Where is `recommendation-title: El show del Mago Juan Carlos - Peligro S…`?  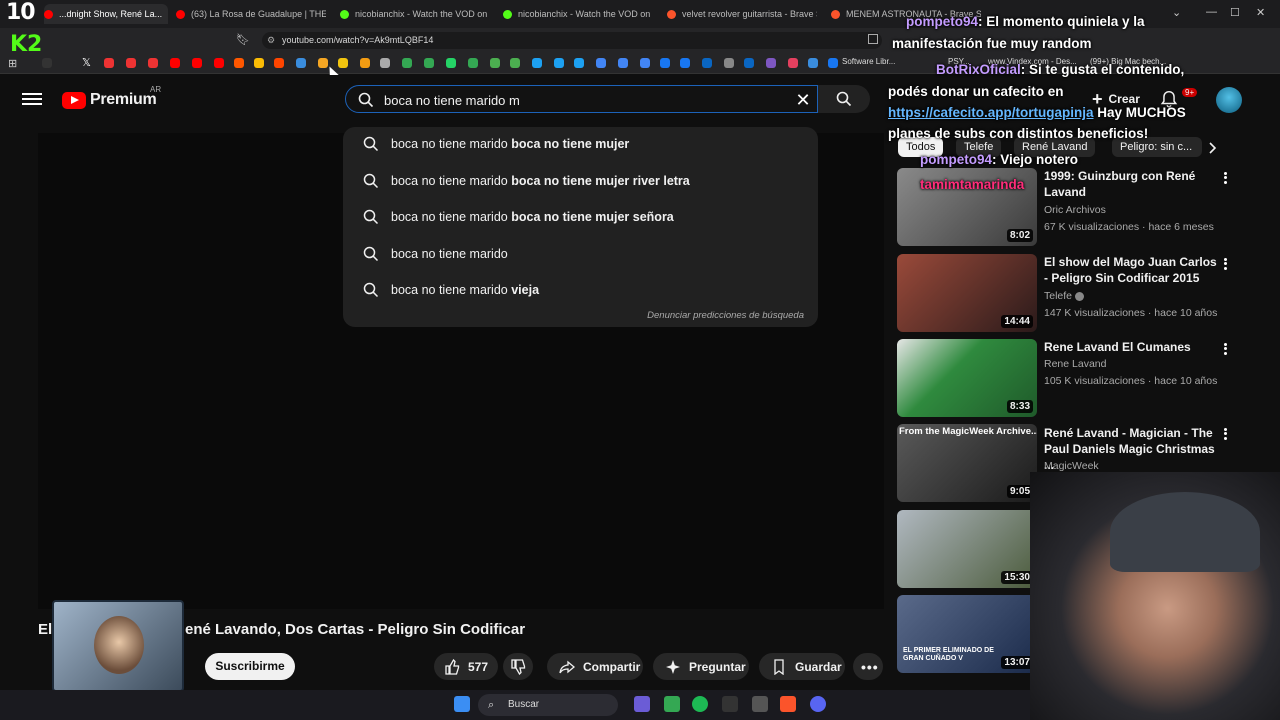
recommendation-title: El show del Mago Juan Carlos - Peligro S… is located at coordinates (1131, 270).